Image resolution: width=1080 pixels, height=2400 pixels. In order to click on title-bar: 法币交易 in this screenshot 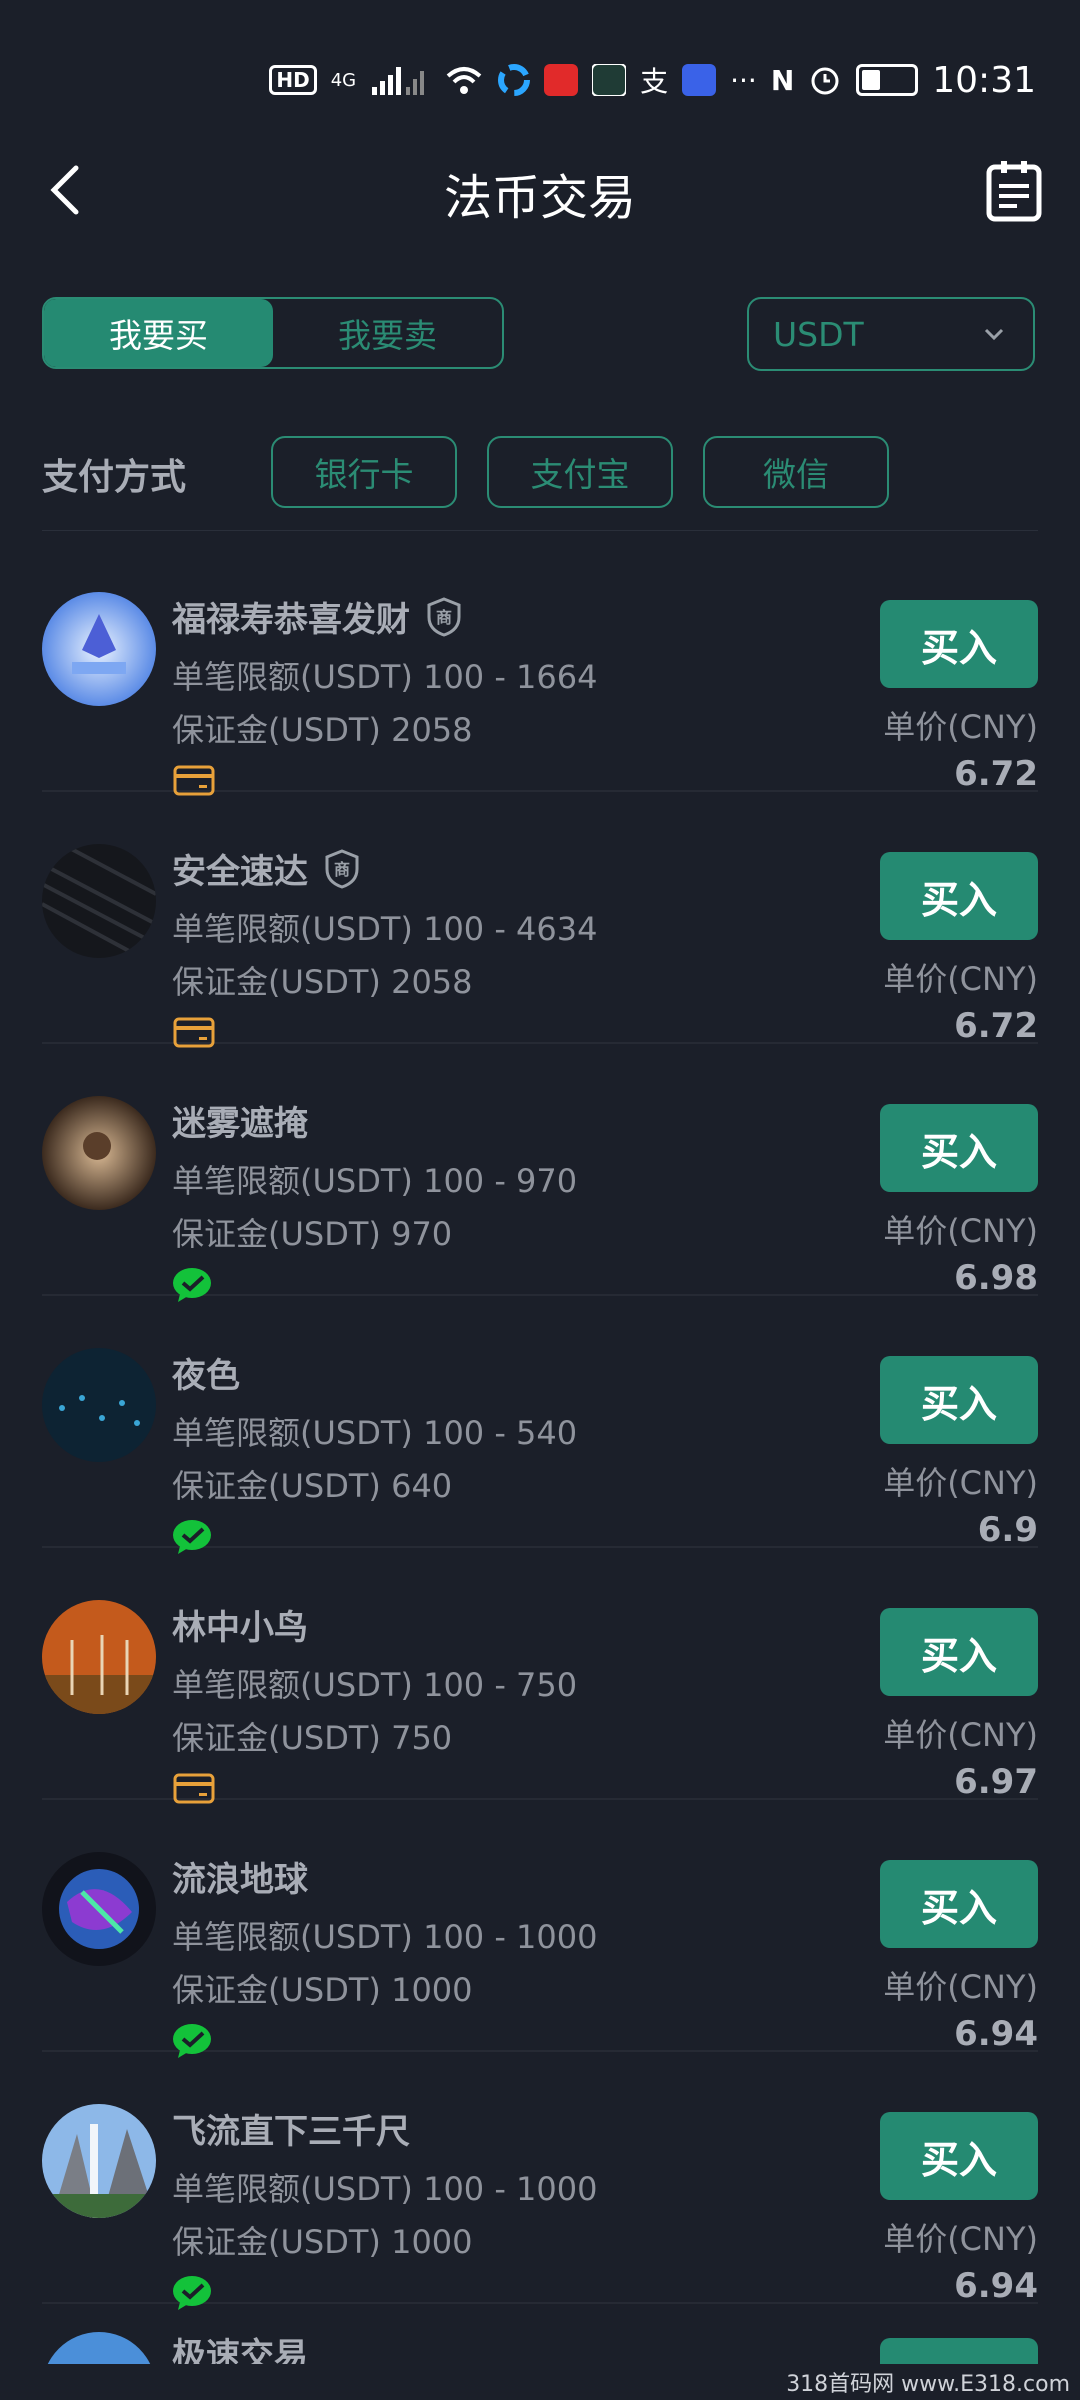, I will do `click(540, 190)`.